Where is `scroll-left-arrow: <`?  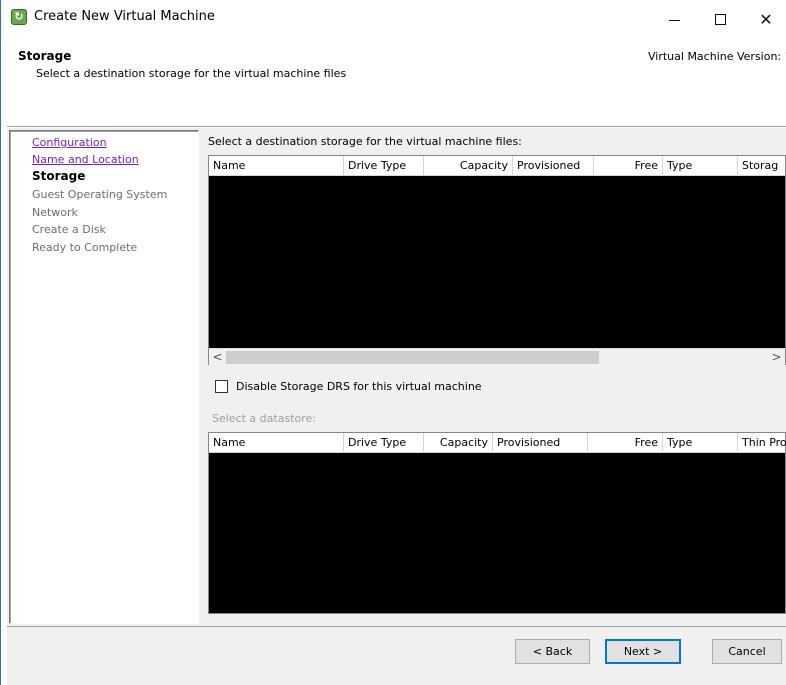 scroll-left-arrow: < is located at coordinates (217, 357).